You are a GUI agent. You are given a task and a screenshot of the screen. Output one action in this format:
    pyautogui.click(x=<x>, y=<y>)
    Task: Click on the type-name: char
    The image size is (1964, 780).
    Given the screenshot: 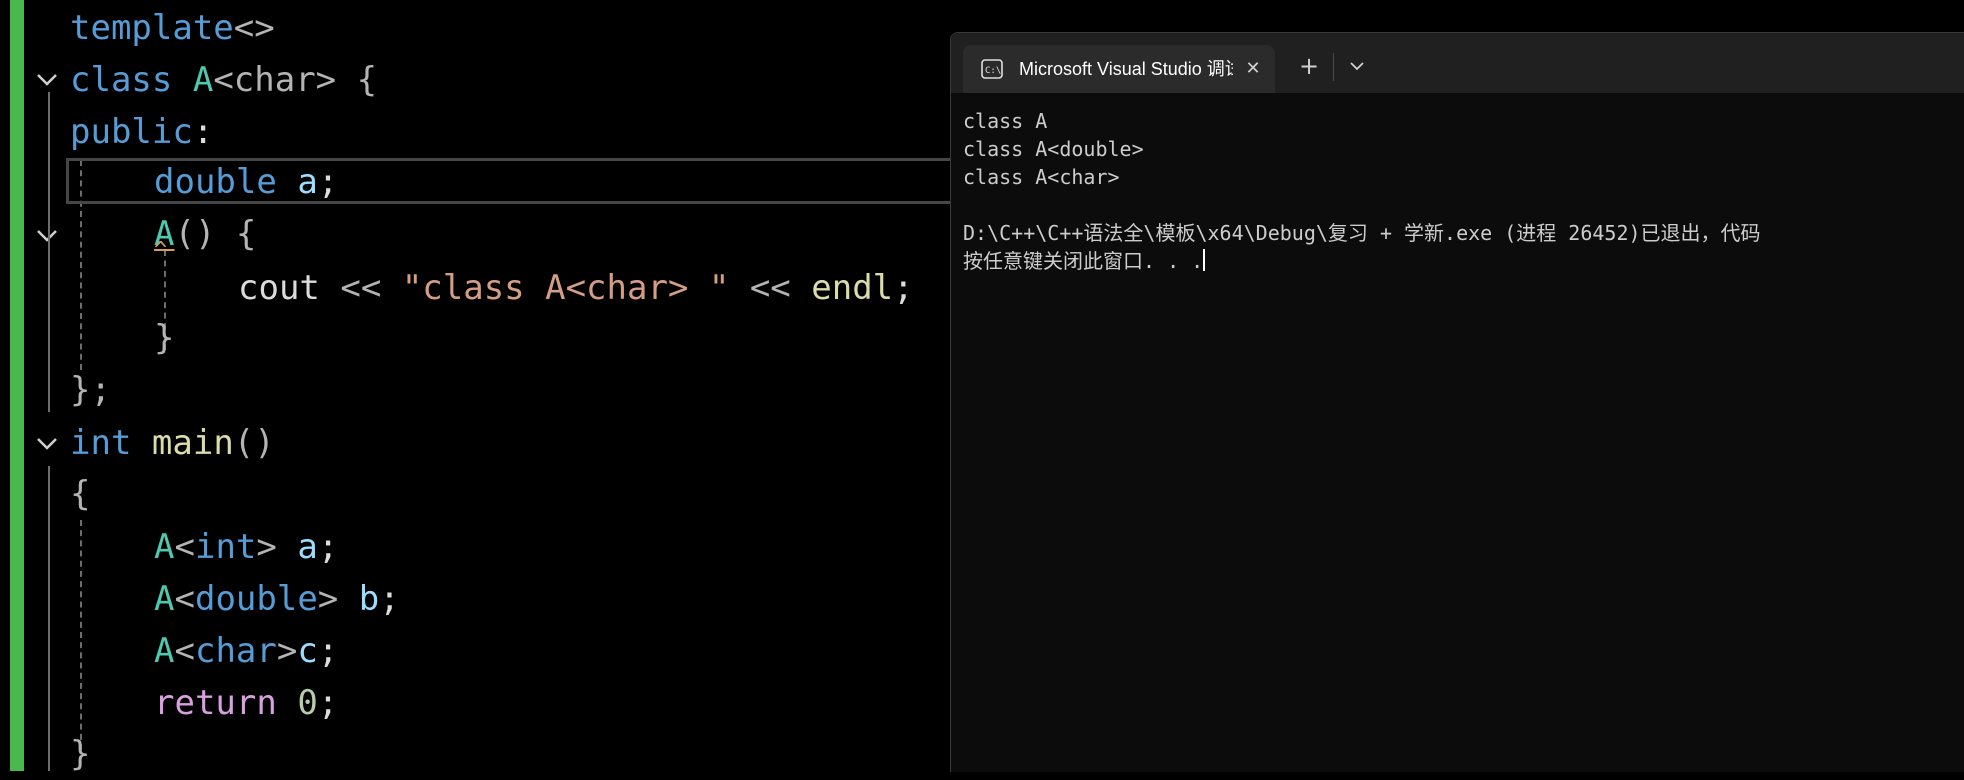 What is the action you would take?
    pyautogui.click(x=235, y=651)
    